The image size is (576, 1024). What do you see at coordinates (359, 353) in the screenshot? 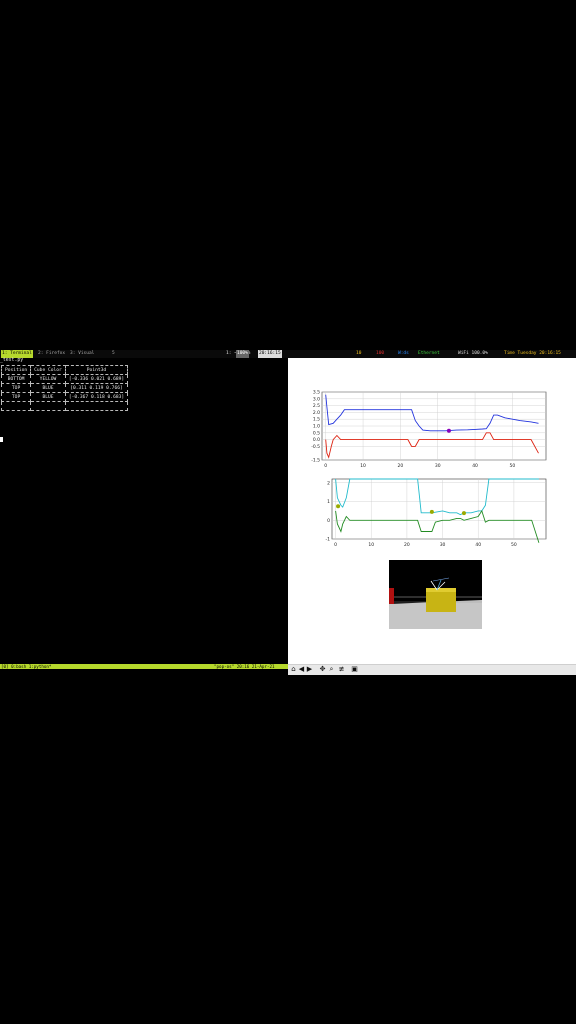
I see `status-item-1: 10` at bounding box center [359, 353].